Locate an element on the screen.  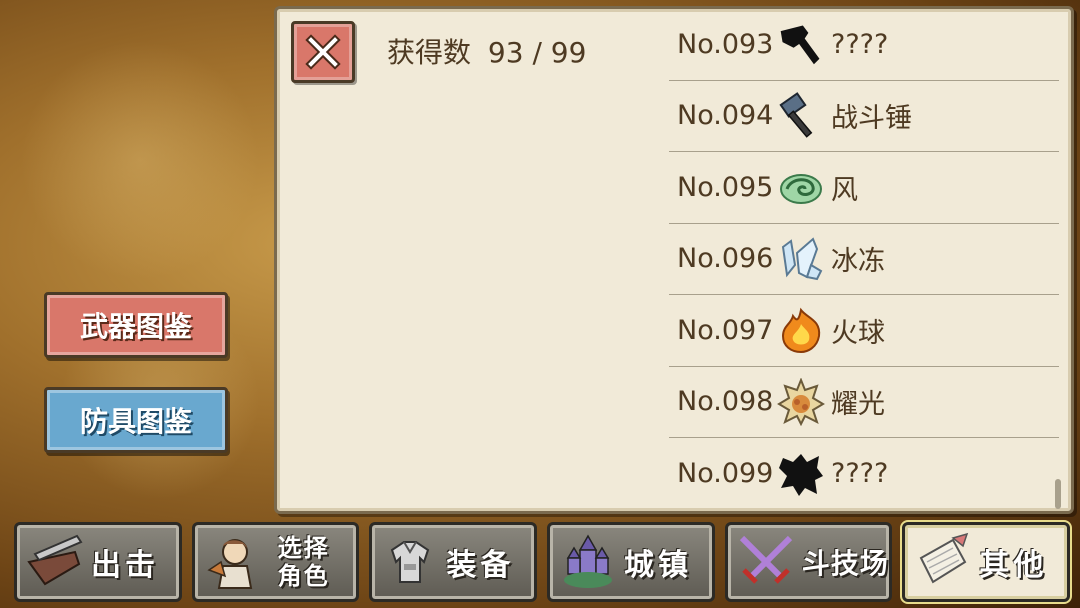
nav-select-character-line2: 角色 is located at coordinates (303, 576).